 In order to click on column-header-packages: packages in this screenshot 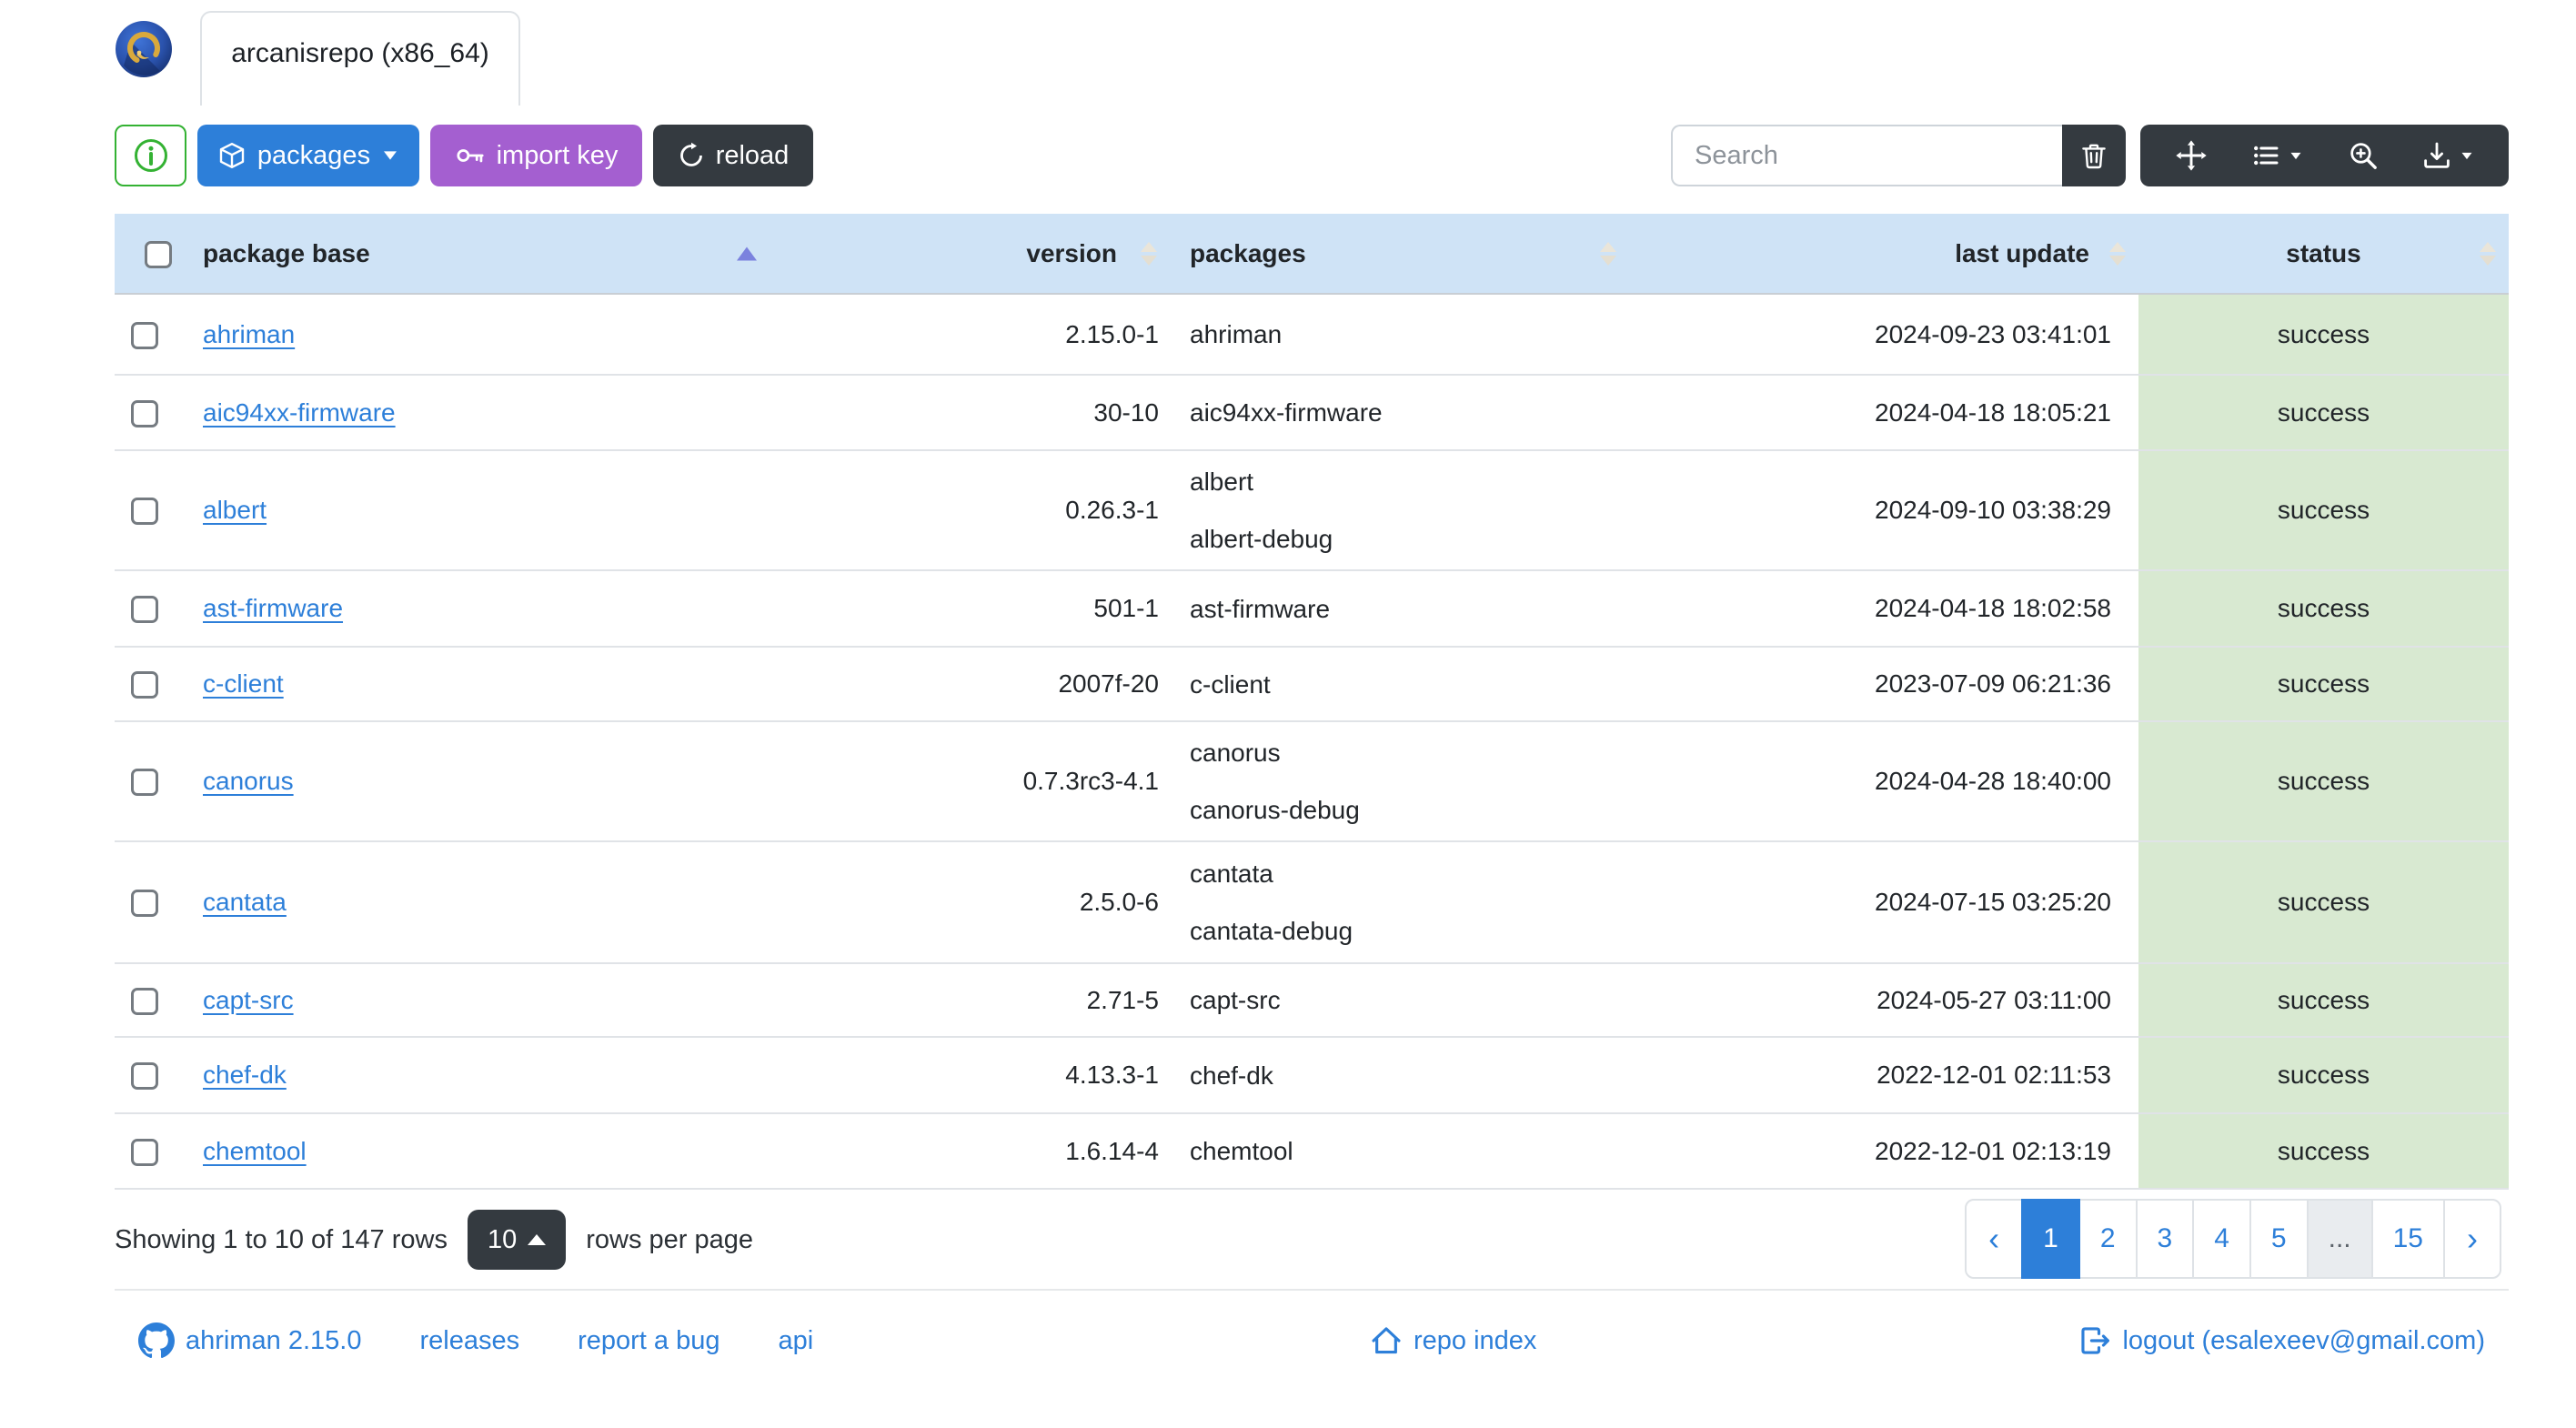, I will do `click(1399, 255)`.